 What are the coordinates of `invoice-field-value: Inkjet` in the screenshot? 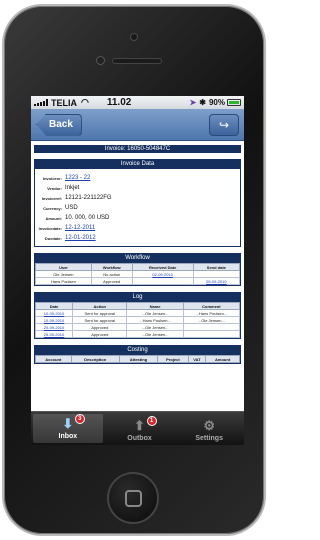 It's located at (72, 188).